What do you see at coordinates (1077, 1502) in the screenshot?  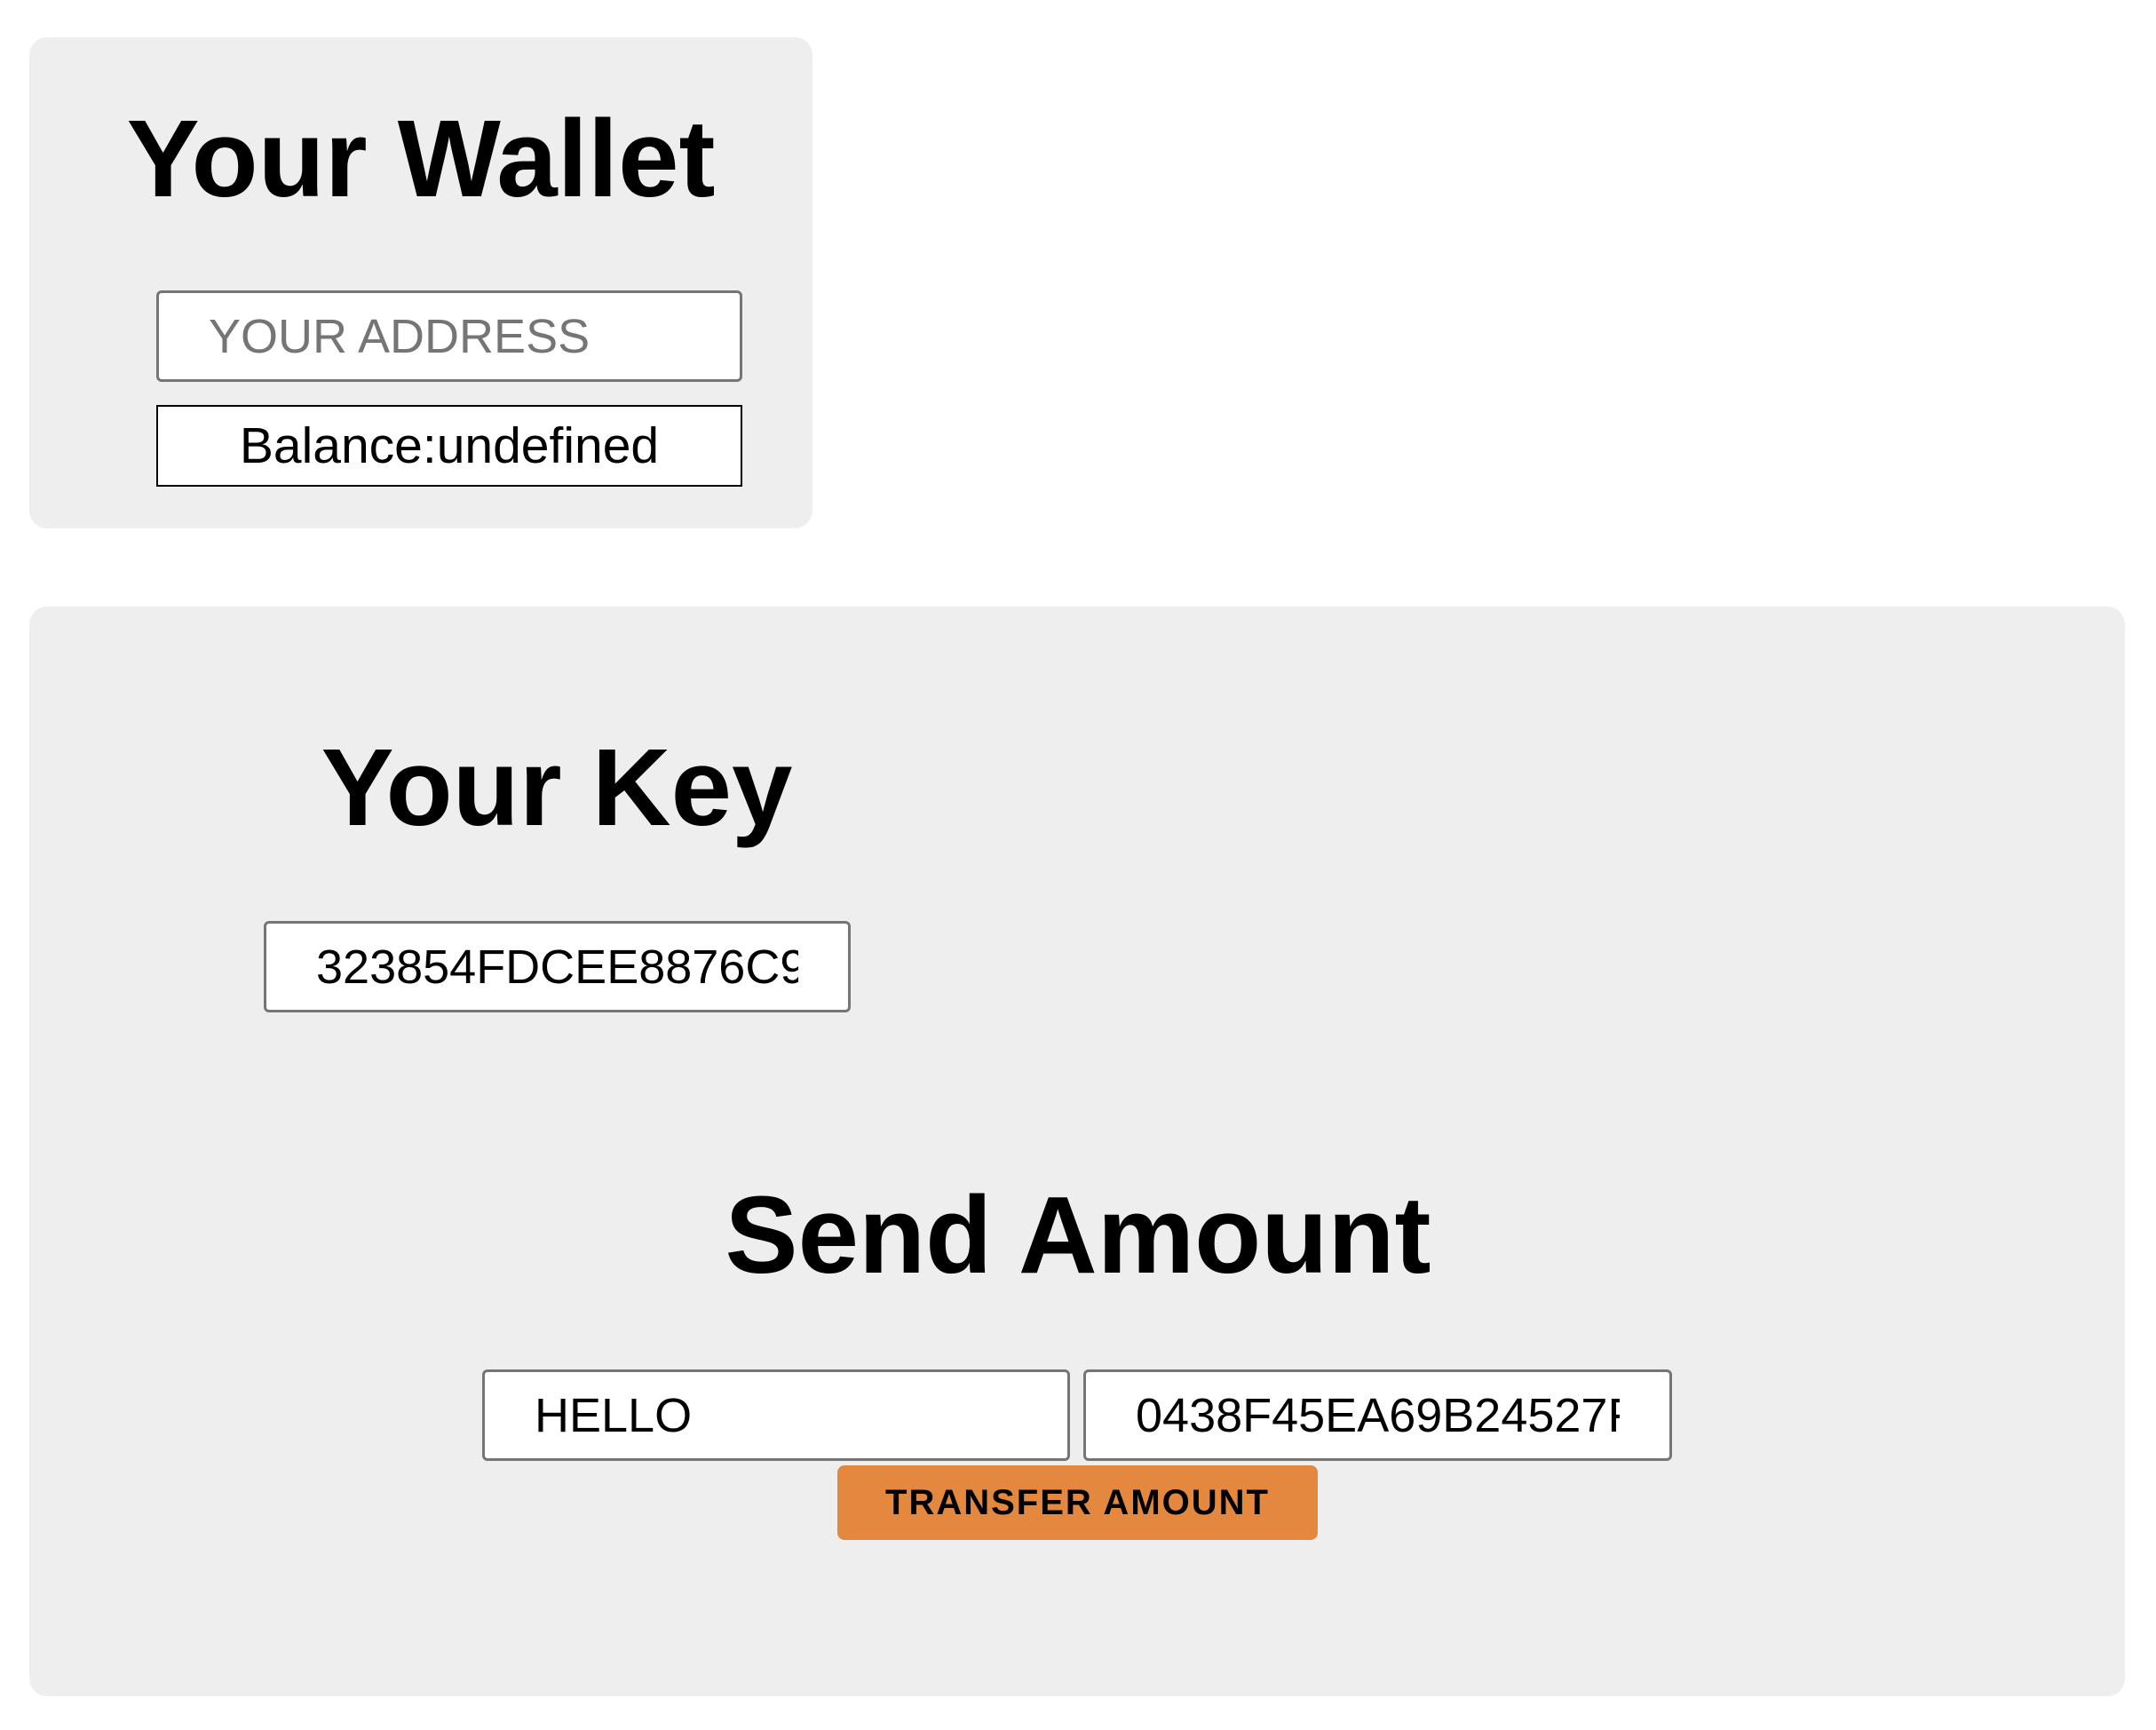 I see `transfer-amount-button: TRANSFER AMOUNT` at bounding box center [1077, 1502].